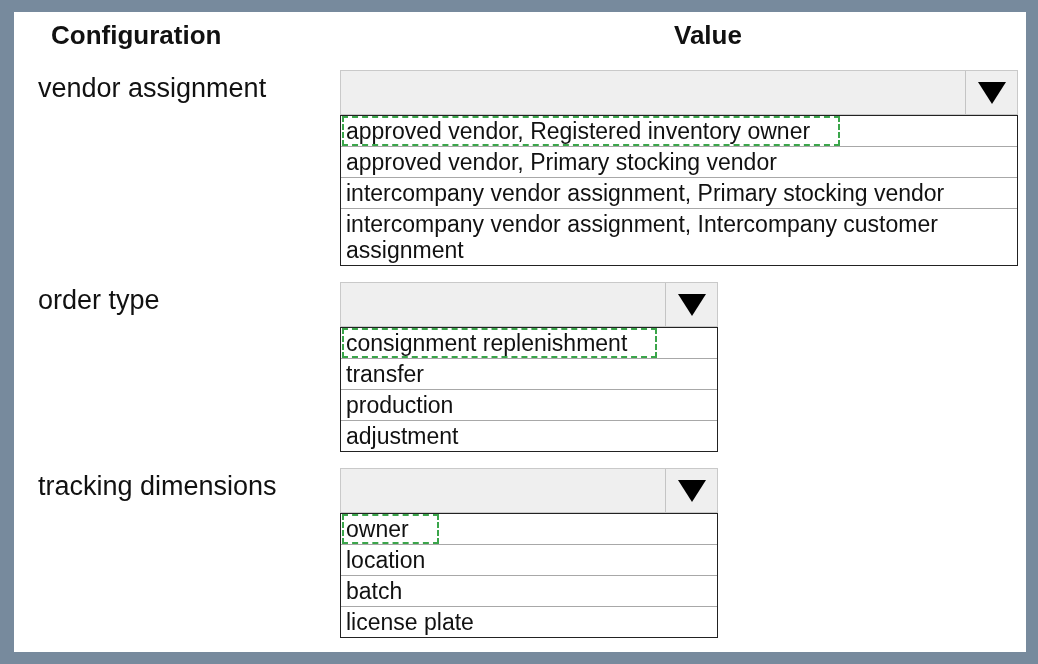 The height and width of the screenshot is (664, 1038). I want to click on dropdown-option: intercompany vendor assignment, Primary stocking vendor, so click(645, 193).